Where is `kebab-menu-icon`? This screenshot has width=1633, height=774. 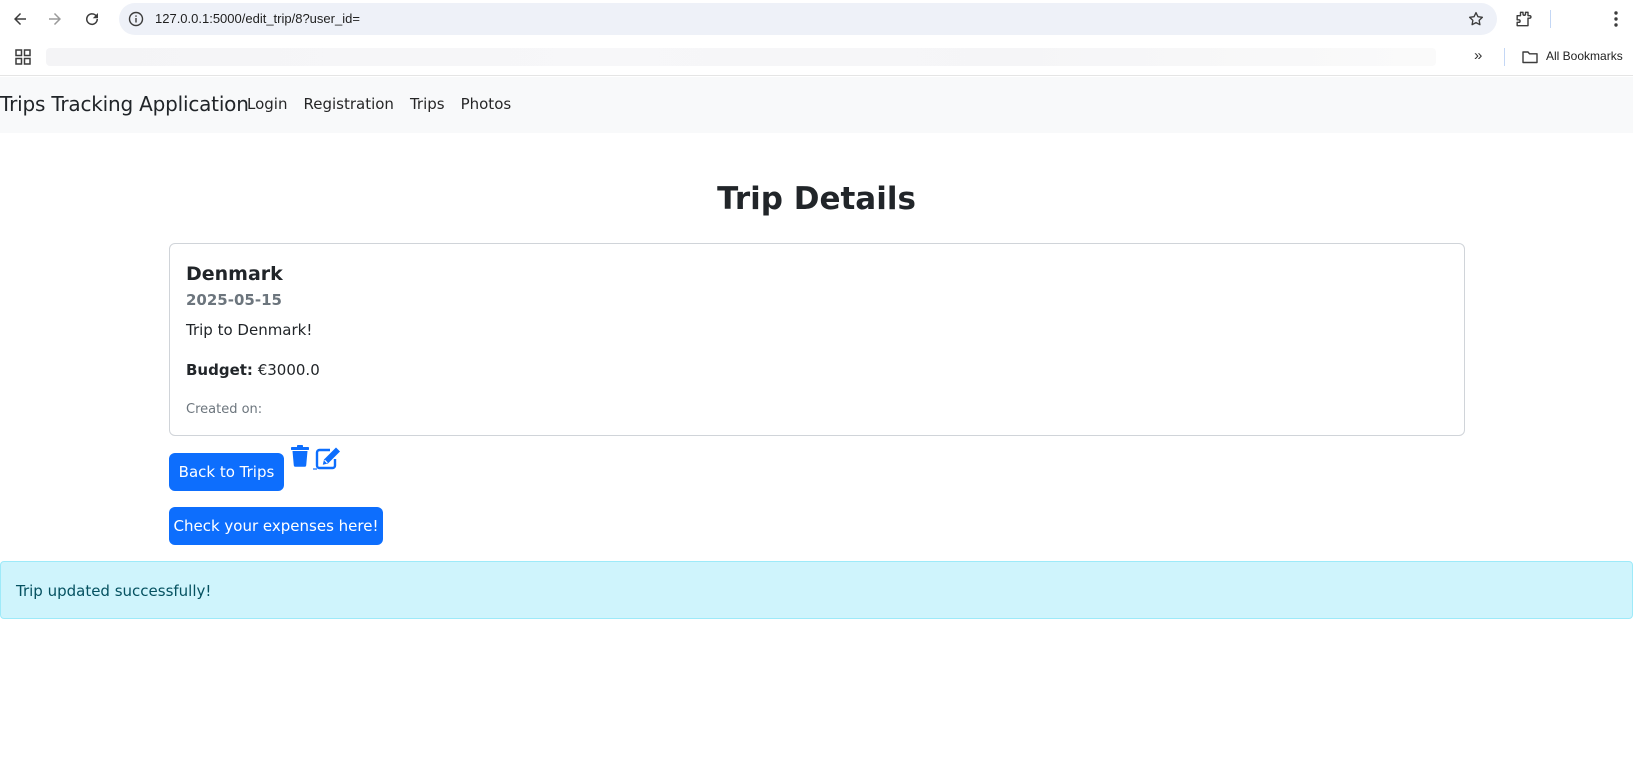 kebab-menu-icon is located at coordinates (1616, 19).